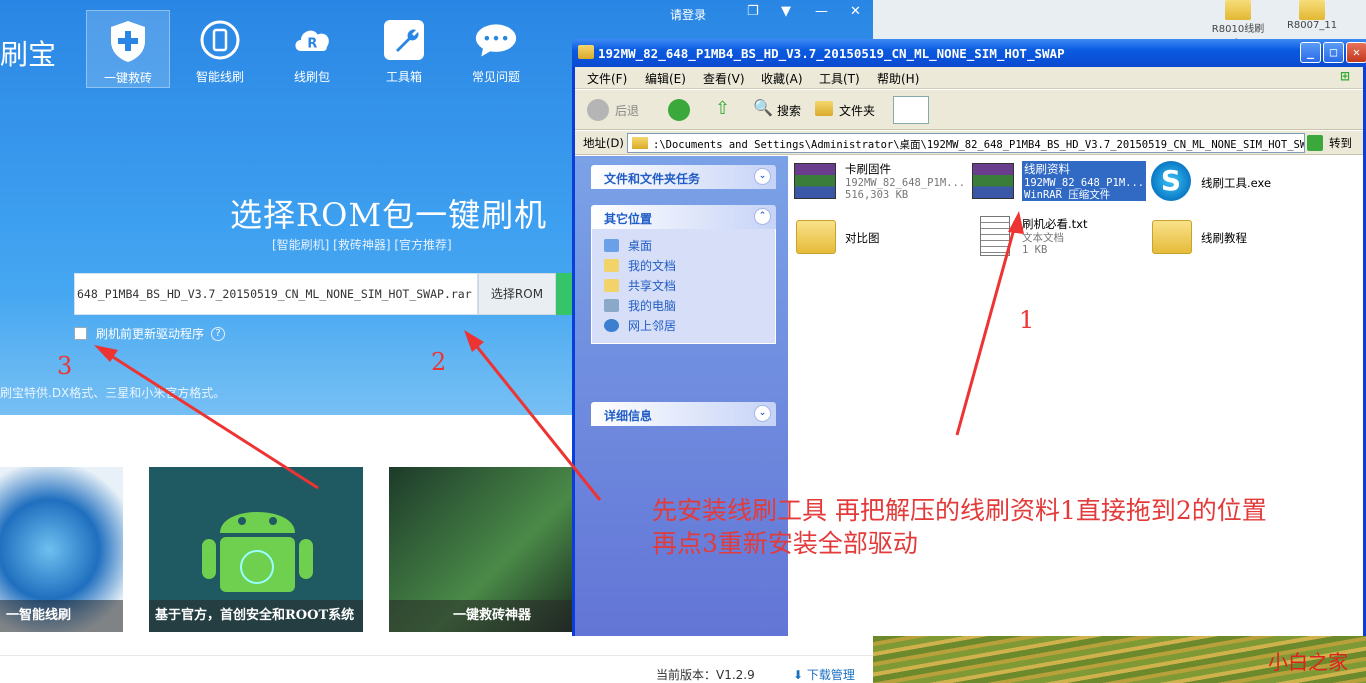 The height and width of the screenshot is (683, 1366). What do you see at coordinates (439, 362) in the screenshot?
I see `annotation-number-2: 2` at bounding box center [439, 362].